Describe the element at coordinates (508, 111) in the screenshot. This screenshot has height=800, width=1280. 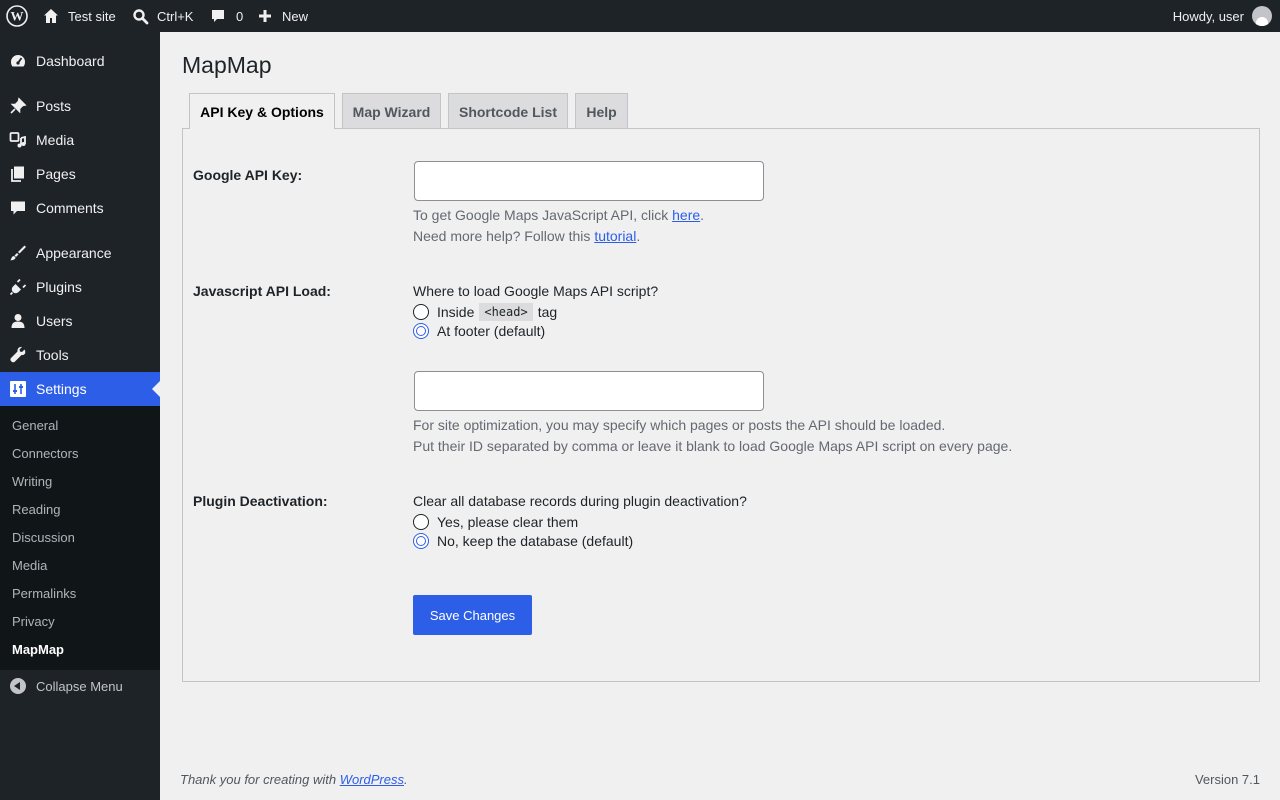
I see `tab-shortcode-list: Shortcode List` at that location.